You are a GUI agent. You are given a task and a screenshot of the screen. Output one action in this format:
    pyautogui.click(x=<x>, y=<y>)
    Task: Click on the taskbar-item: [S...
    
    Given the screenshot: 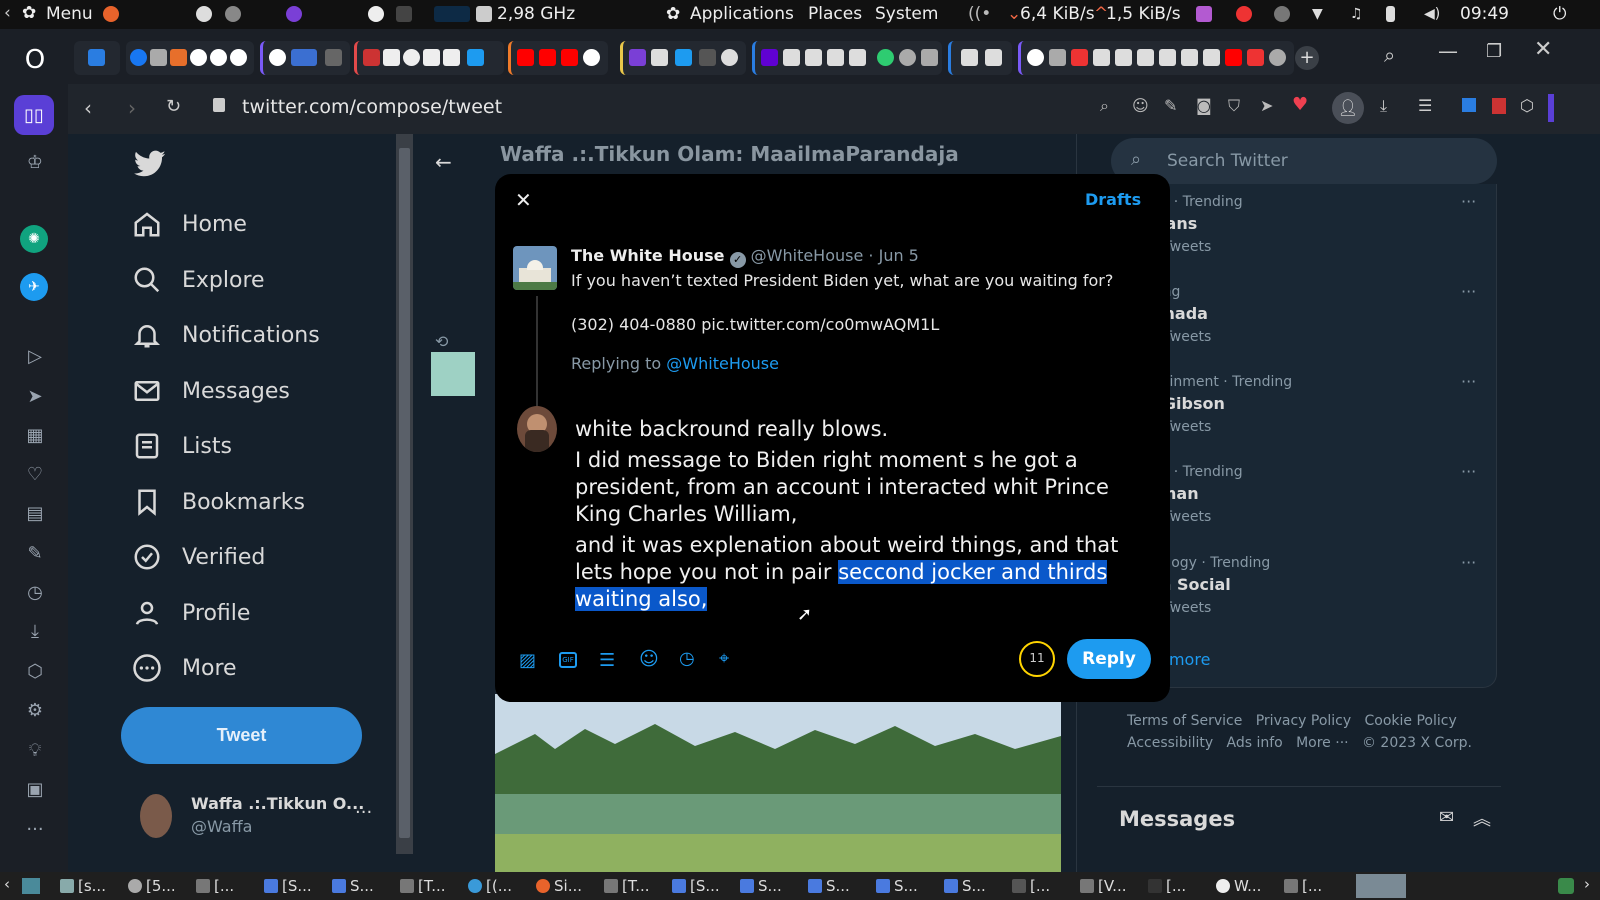 What is the action you would take?
    pyautogui.click(x=696, y=886)
    